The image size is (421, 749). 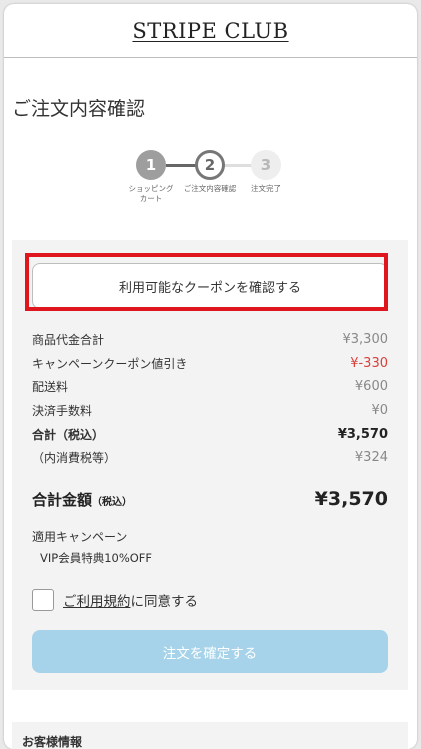 I want to click on price-label: 配送料, so click(x=50, y=387).